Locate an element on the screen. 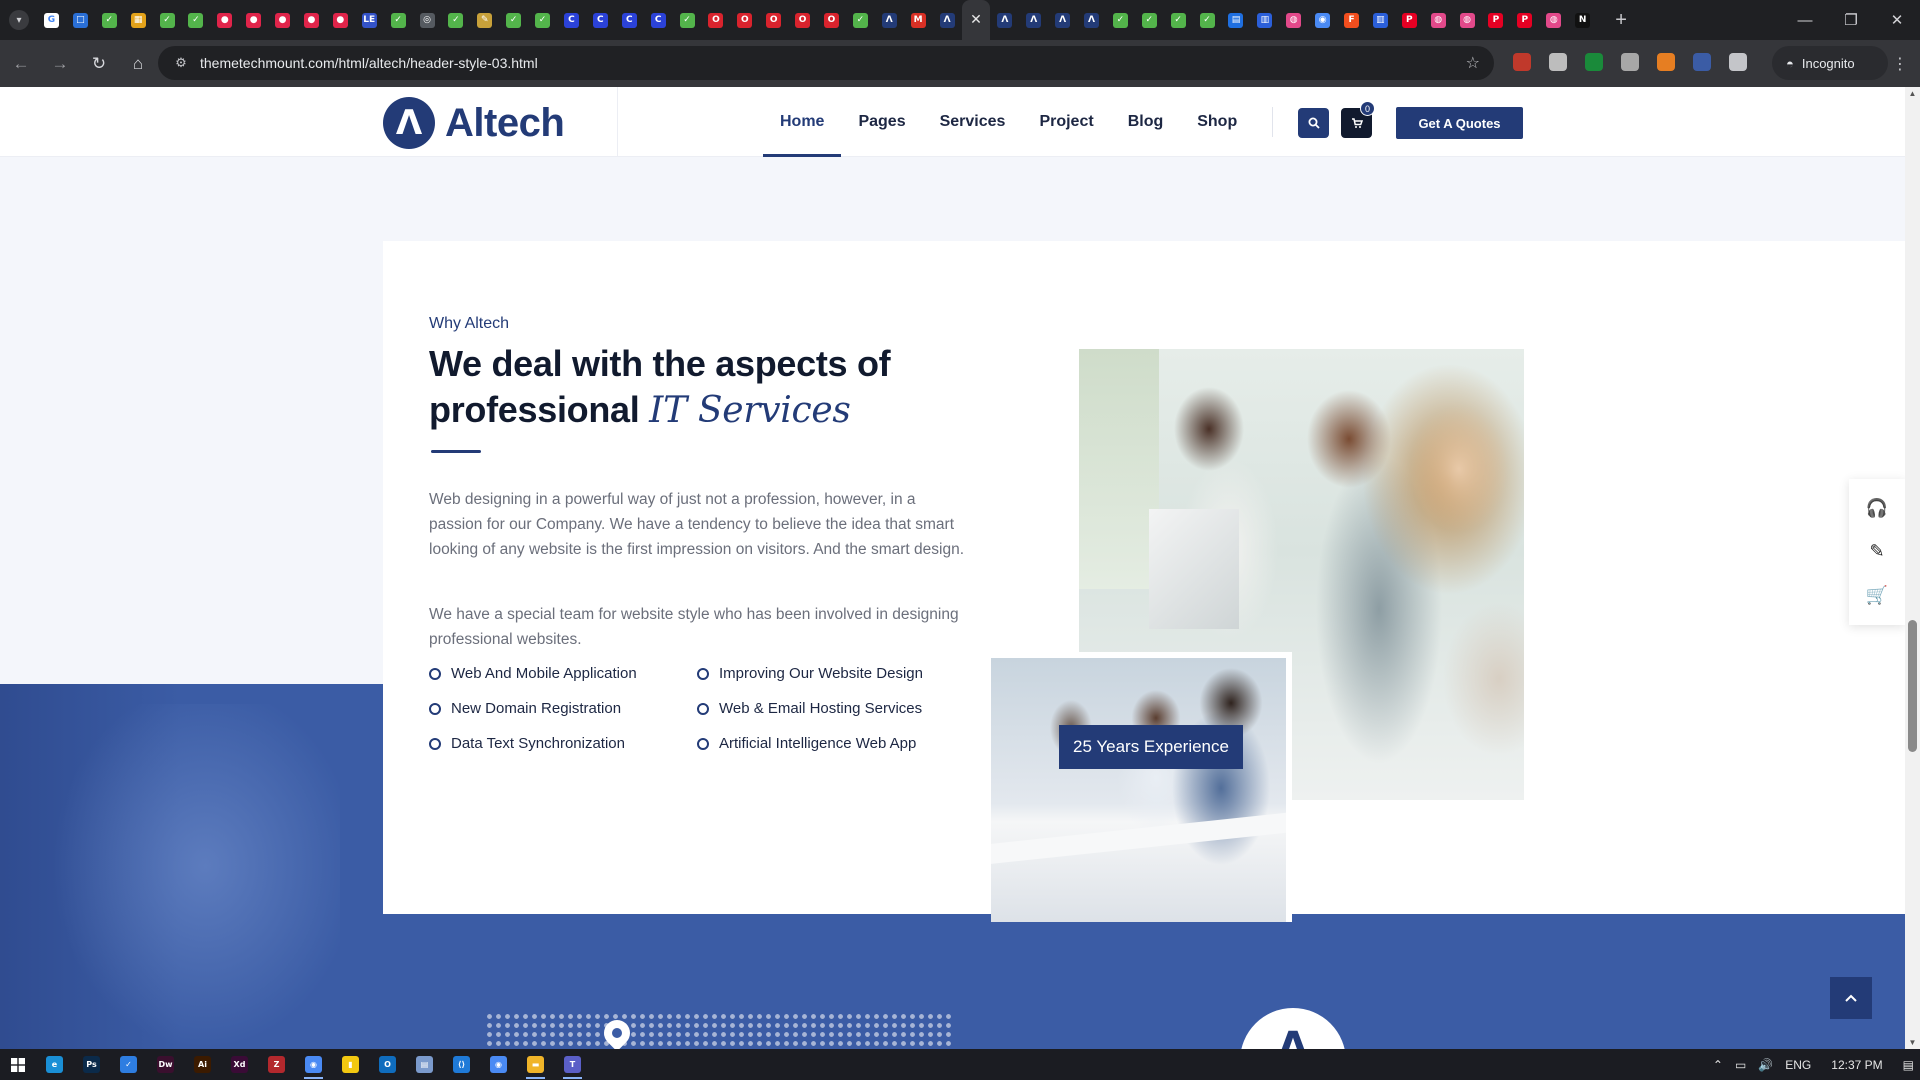  tab-close-icon: ✕ is located at coordinates (975, 20).